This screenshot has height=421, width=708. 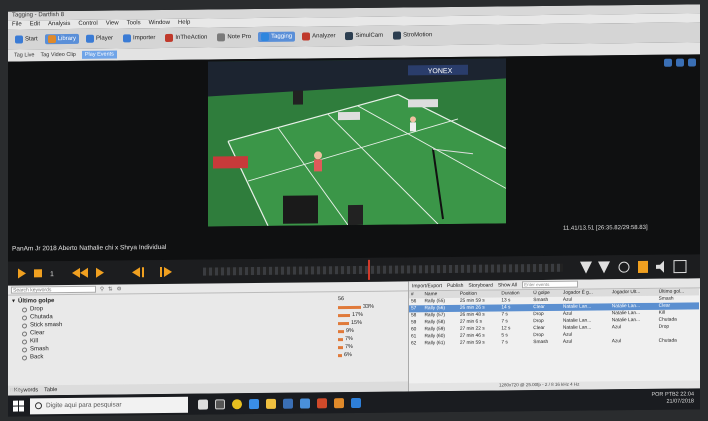 I want to click on menu-item-1: Edit, so click(x=35, y=24).